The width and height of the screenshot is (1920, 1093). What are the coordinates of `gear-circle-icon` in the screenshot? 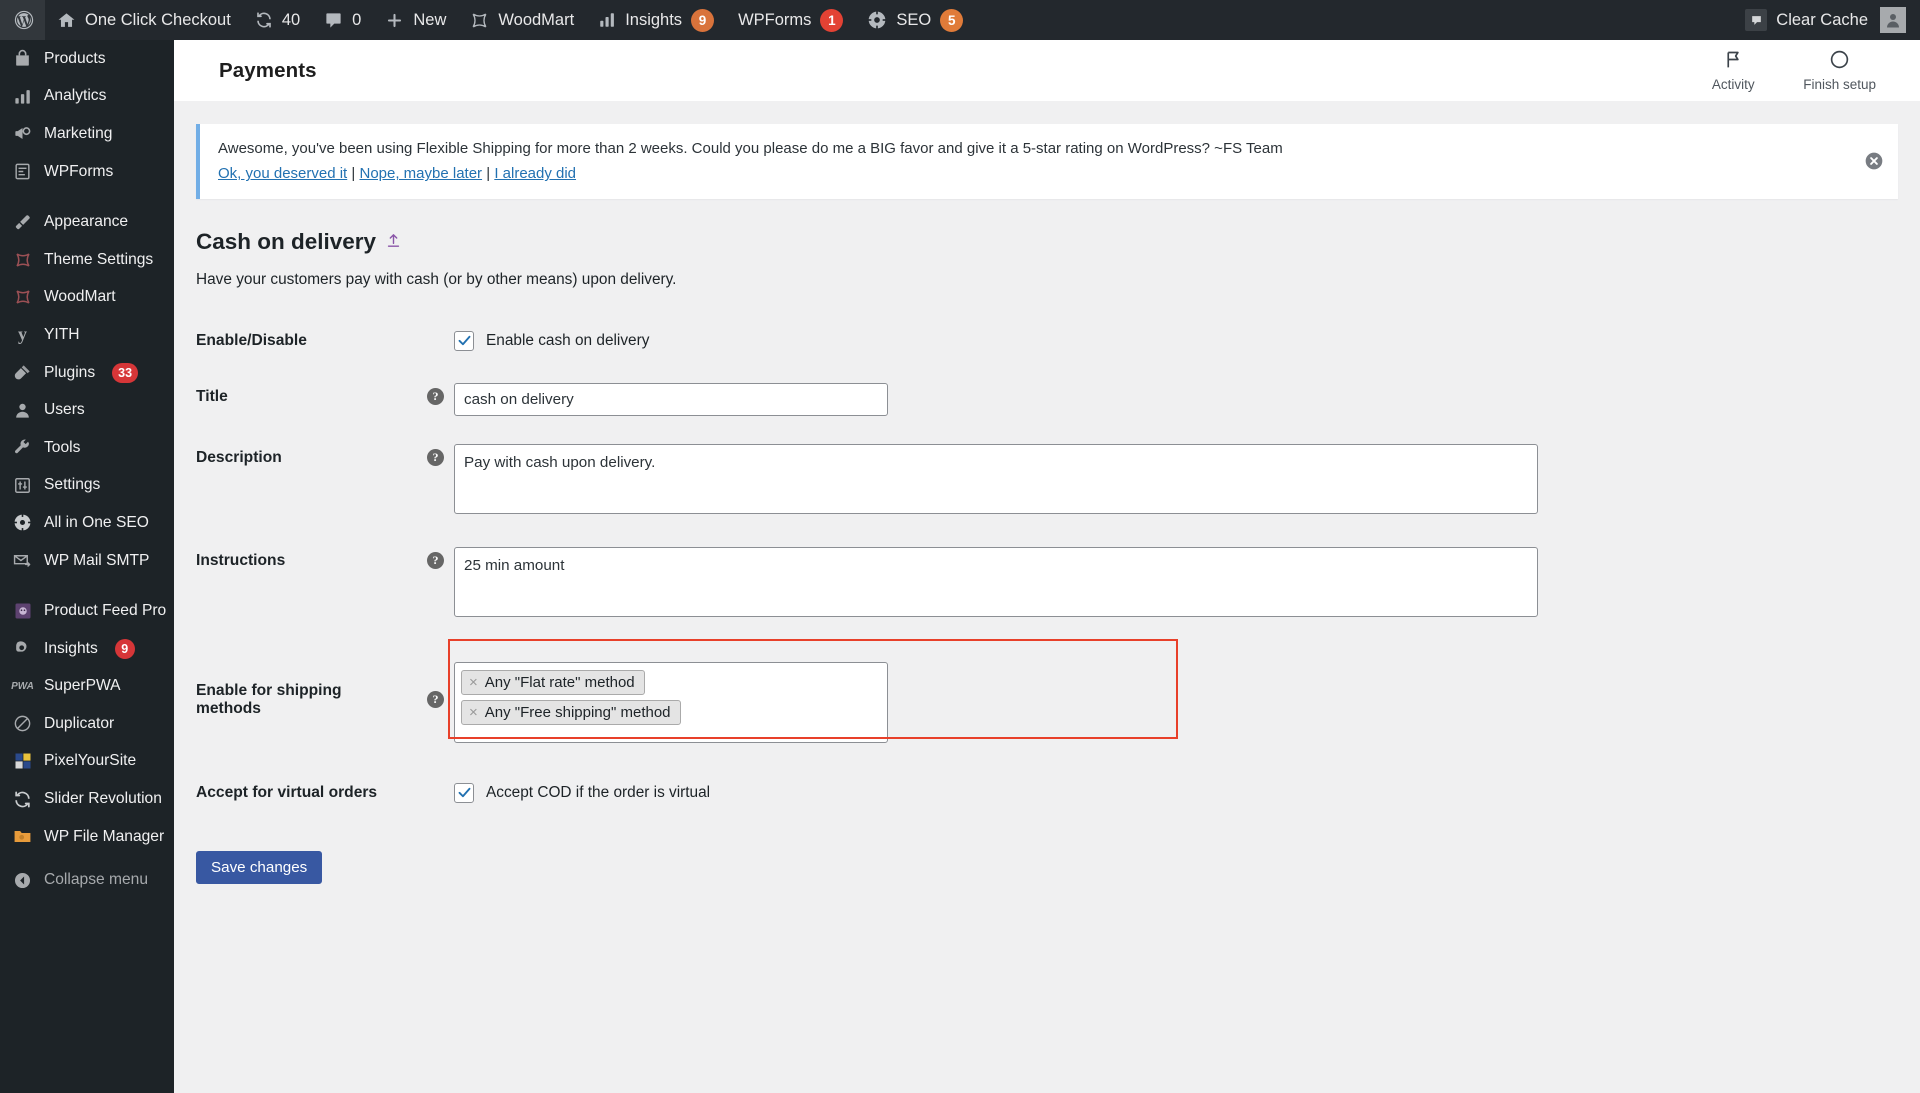 It's located at (22, 522).